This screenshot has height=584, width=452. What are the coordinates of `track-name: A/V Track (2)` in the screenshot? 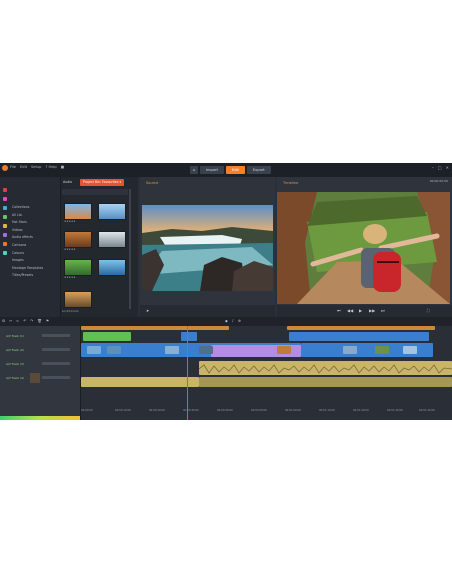 It's located at (15, 350).